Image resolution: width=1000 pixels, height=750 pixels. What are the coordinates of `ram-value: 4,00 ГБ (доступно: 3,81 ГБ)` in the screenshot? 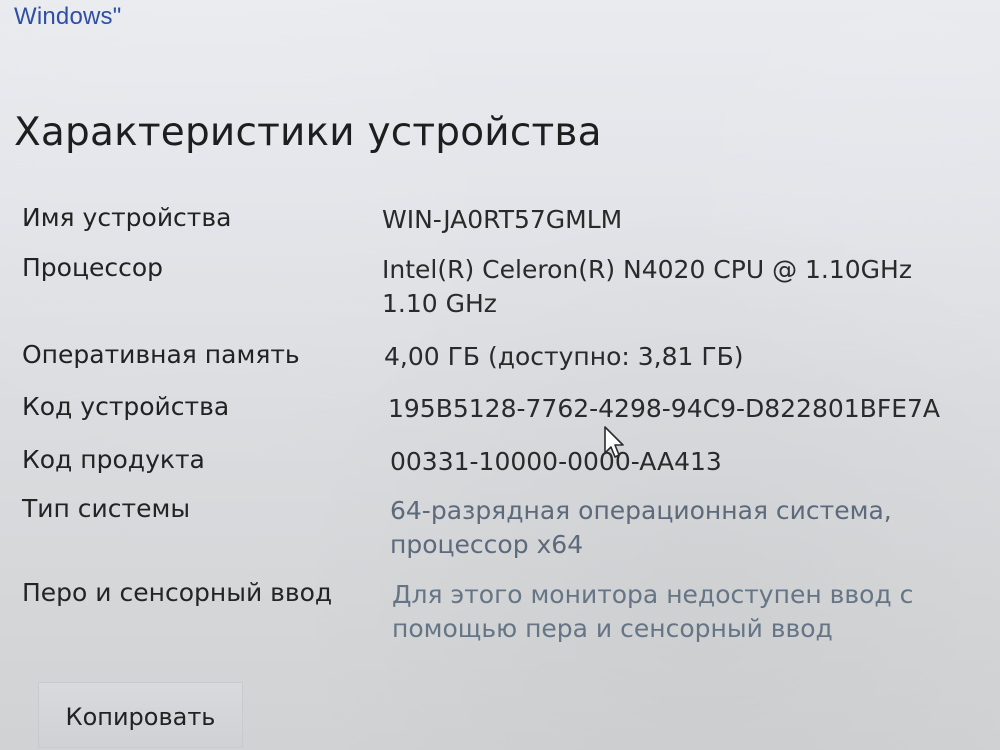 It's located at (564, 356).